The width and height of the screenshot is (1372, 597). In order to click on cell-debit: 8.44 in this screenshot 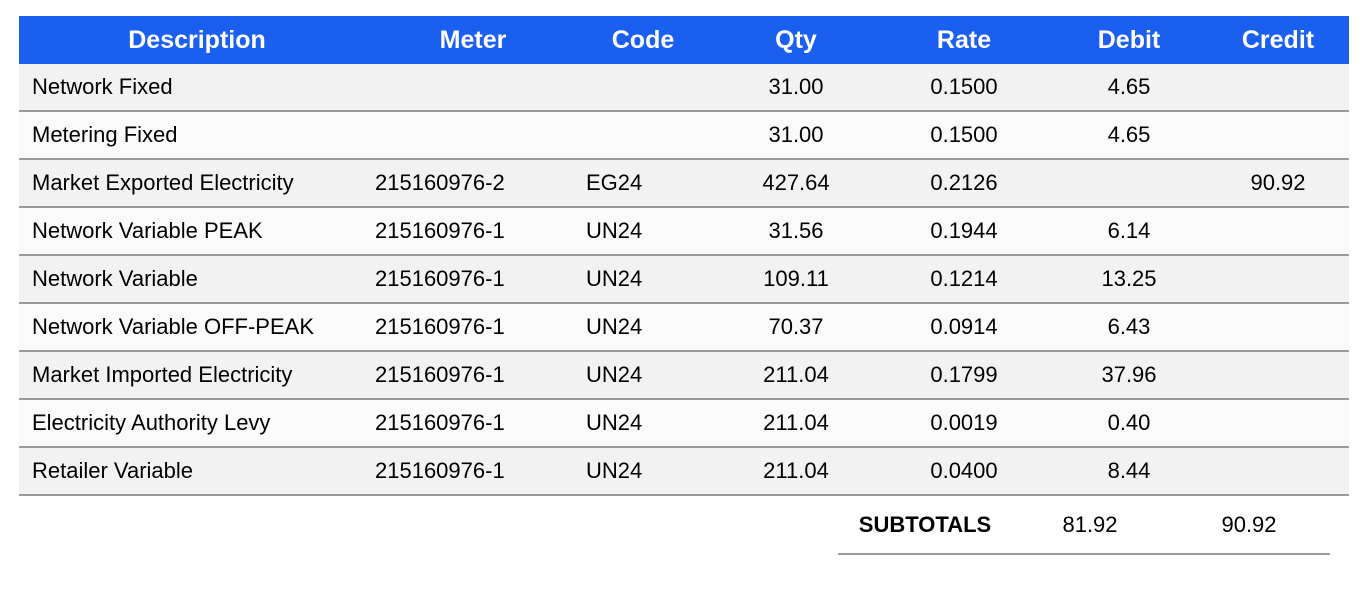, I will do `click(1129, 471)`.